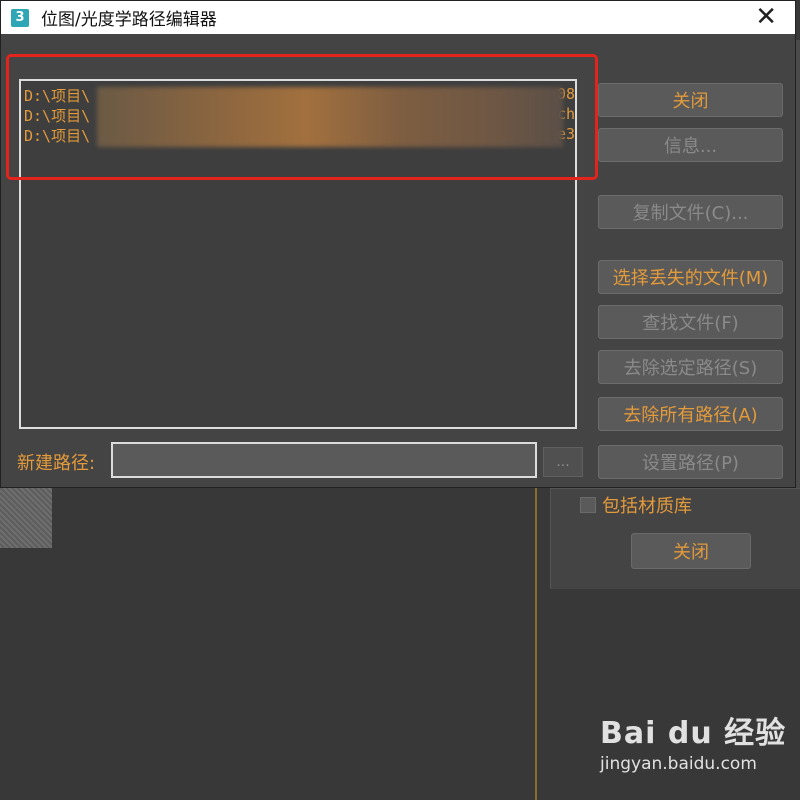 The width and height of the screenshot is (800, 800). What do you see at coordinates (690, 277) in the screenshot?
I see `select-missing-files-button: 选择丢失的文件(M)` at bounding box center [690, 277].